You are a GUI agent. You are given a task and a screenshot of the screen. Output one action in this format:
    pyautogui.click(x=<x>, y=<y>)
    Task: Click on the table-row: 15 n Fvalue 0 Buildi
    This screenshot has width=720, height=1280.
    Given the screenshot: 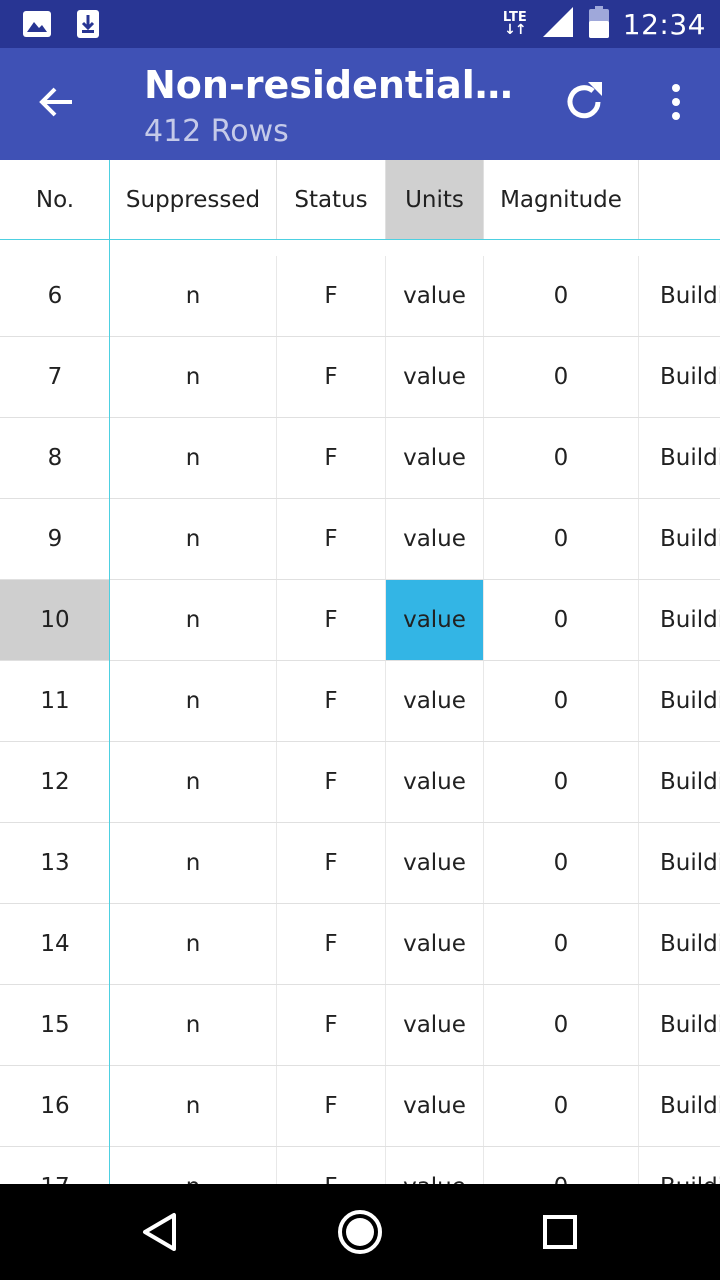 What is the action you would take?
    pyautogui.click(x=360, y=1025)
    